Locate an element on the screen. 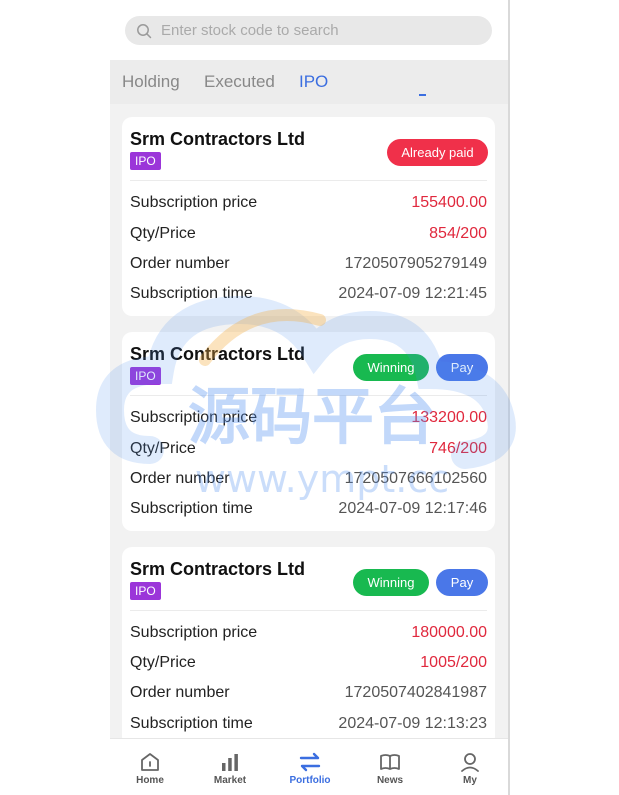 The image size is (619, 795). subscription-time-row: Subscription time 2024-07-09 12:17:46 is located at coordinates (308, 510).